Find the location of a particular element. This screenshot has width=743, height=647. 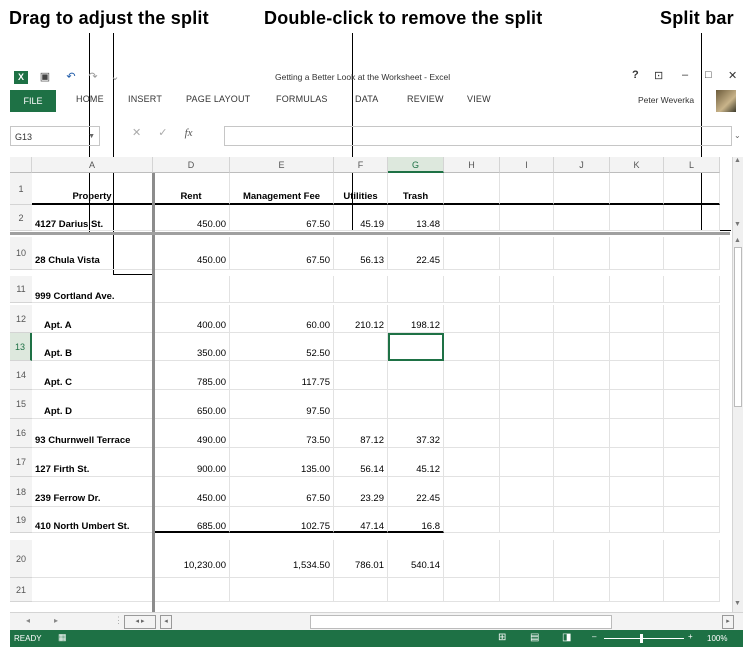

cell-h18 is located at coordinates (472, 492).